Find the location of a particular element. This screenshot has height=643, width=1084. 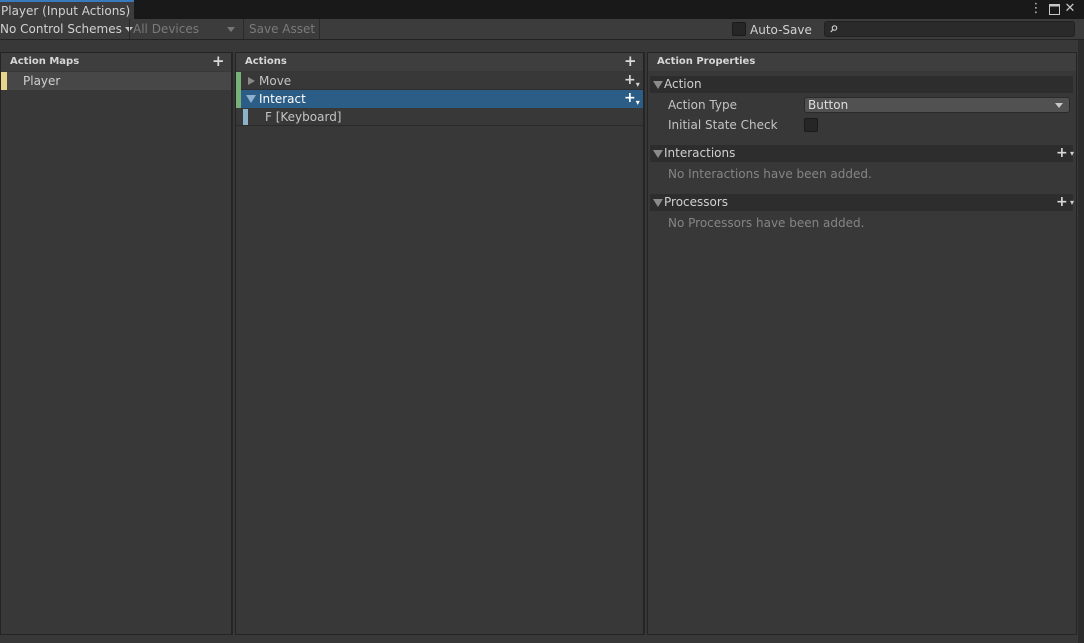

close-icon: ✕ is located at coordinates (1070, 9).